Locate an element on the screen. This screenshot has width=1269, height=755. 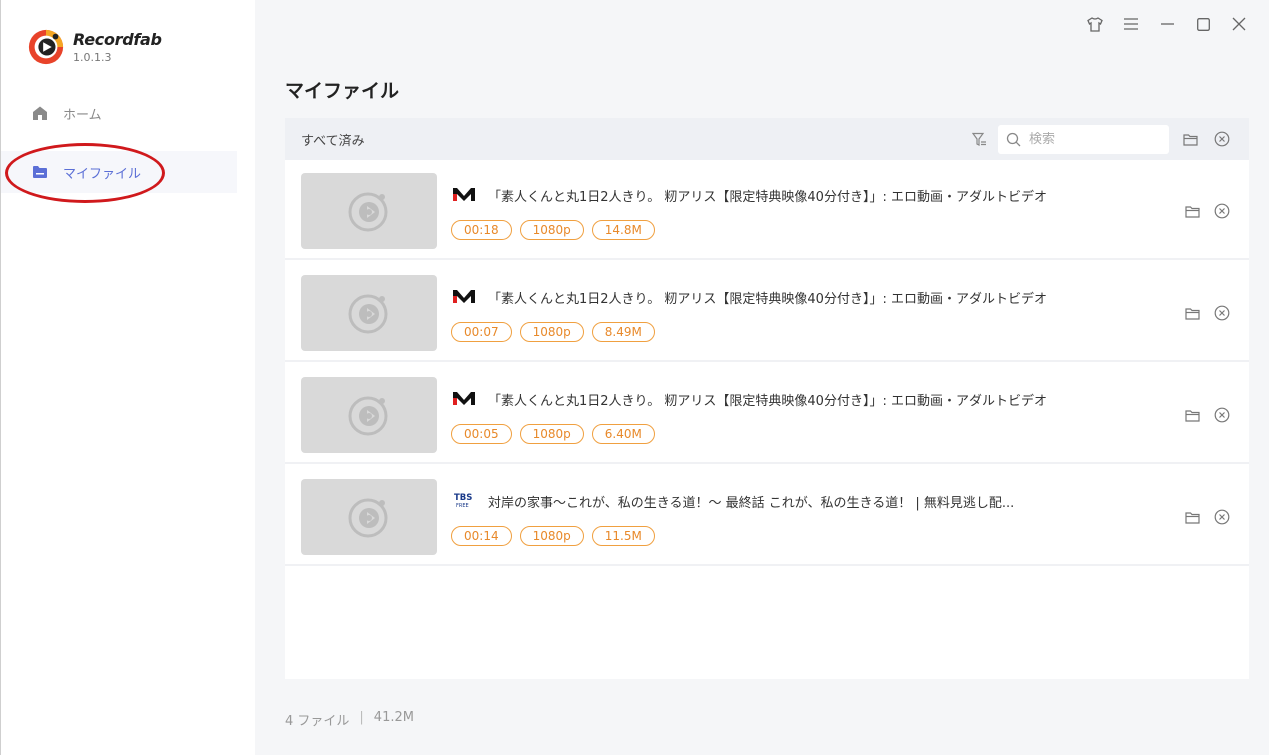
skin-button is located at coordinates (1095, 24).